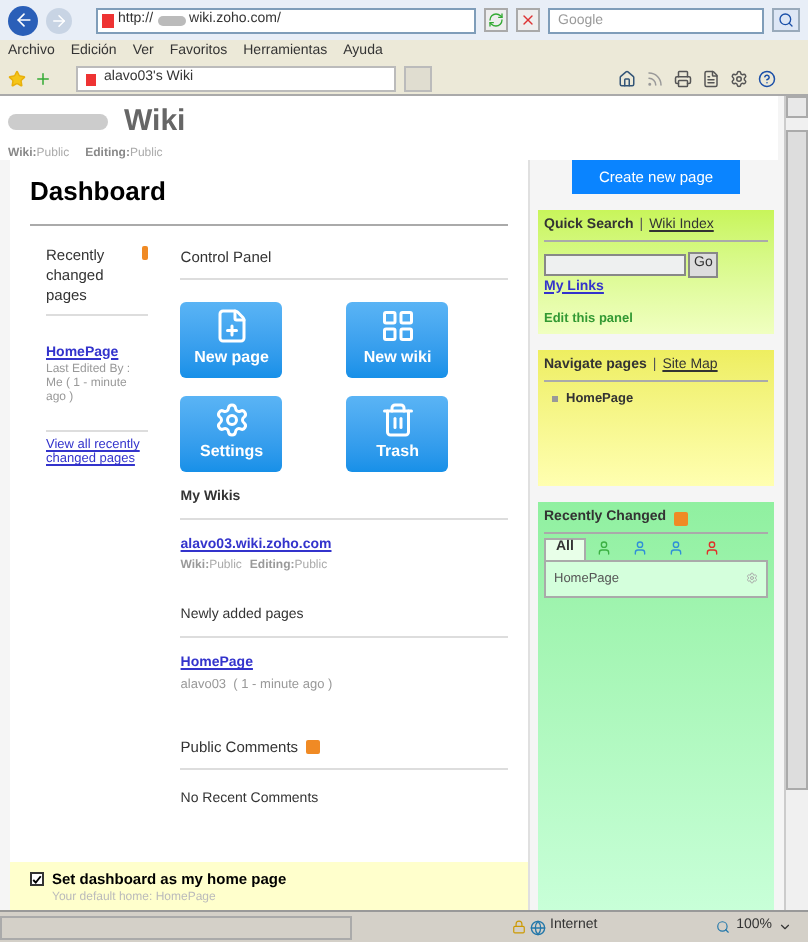 Image resolution: width=808 pixels, height=942 pixels. I want to click on add-icon, so click(43, 79).